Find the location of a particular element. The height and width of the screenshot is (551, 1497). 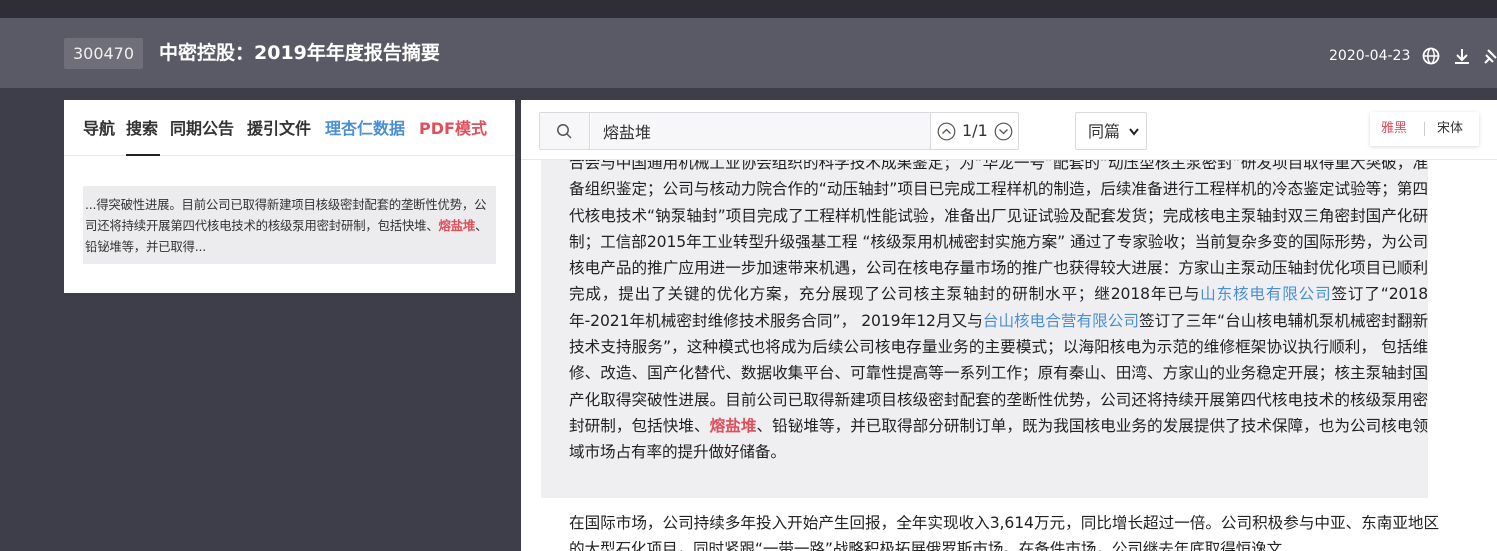

search-scope-select: 同篇 is located at coordinates (1111, 131).